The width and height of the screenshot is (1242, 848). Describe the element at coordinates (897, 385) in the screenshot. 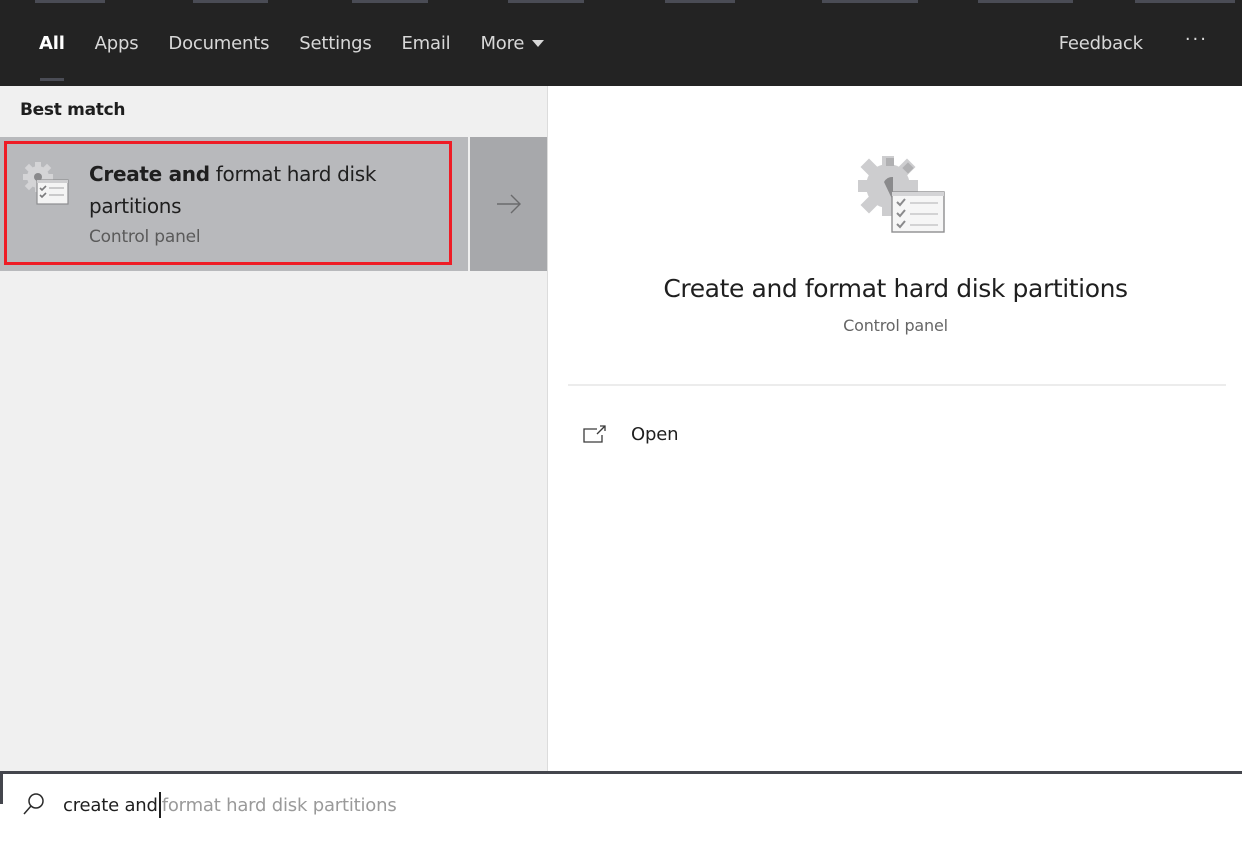

I see `divider` at that location.